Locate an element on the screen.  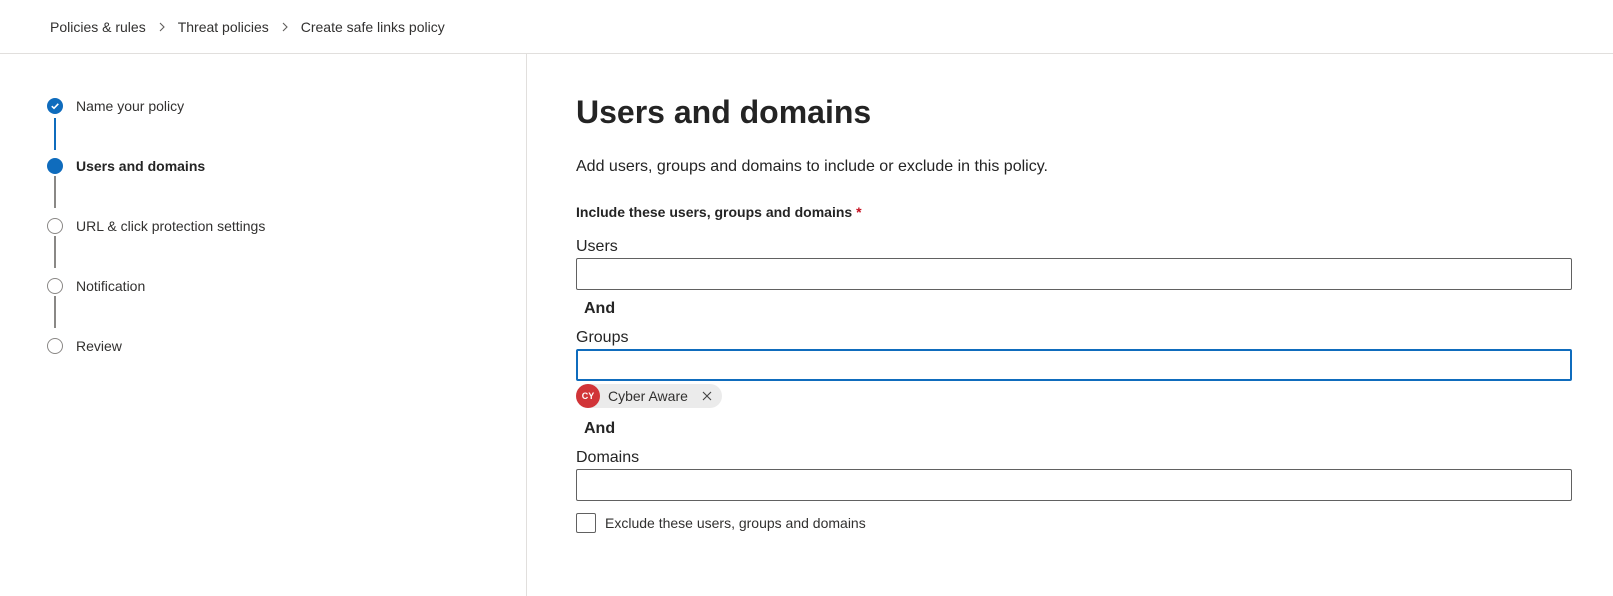
exclude-checkbox-row: Exclude these users, groups and domains is located at coordinates (721, 523).